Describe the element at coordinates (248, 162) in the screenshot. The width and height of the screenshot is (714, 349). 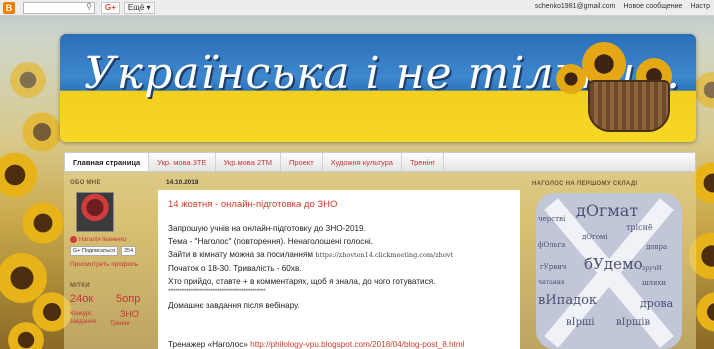
I see `tab-ukr-2tm: Укр.мова 2ТМ` at that location.